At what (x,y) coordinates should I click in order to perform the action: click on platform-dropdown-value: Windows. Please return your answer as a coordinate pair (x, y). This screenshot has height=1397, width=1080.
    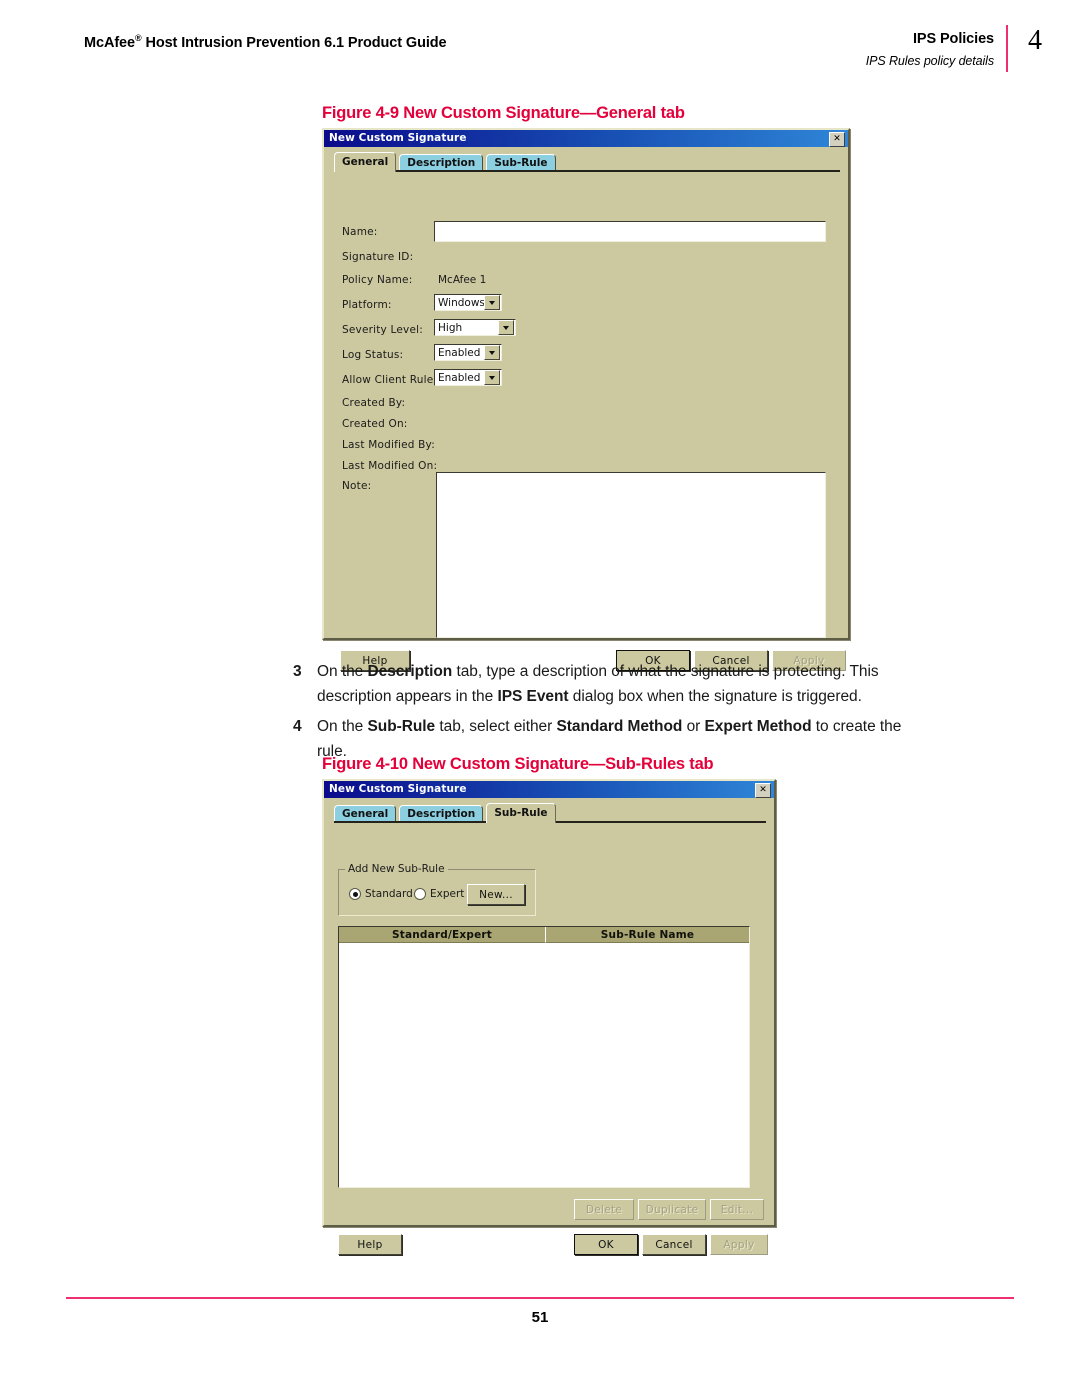
    Looking at the image, I should click on (461, 302).